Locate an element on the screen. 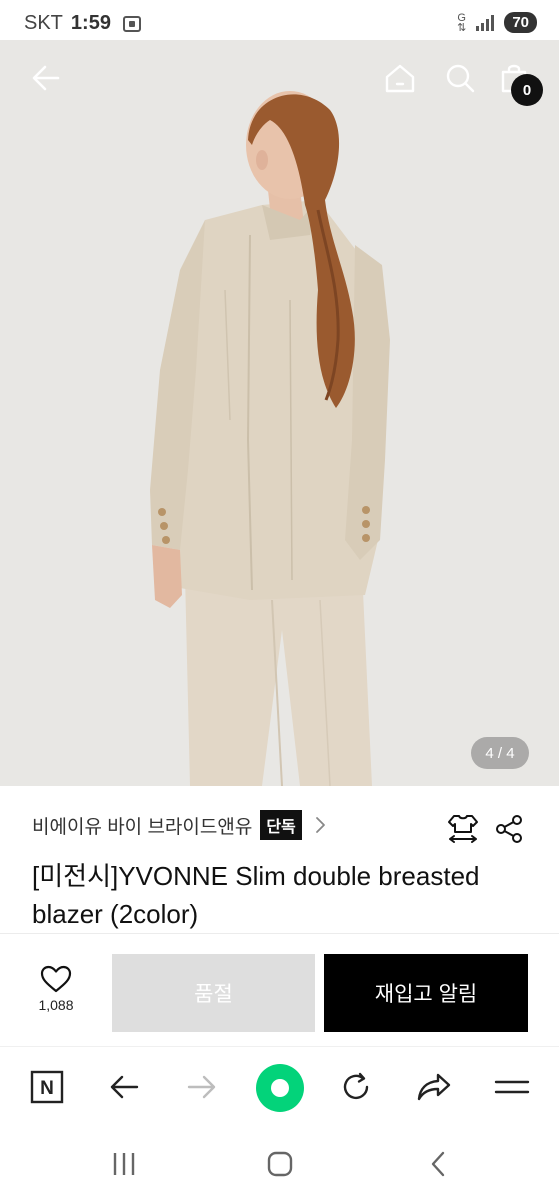 The height and width of the screenshot is (1200, 559). status-right: G ⇅ 70 is located at coordinates (497, 22).